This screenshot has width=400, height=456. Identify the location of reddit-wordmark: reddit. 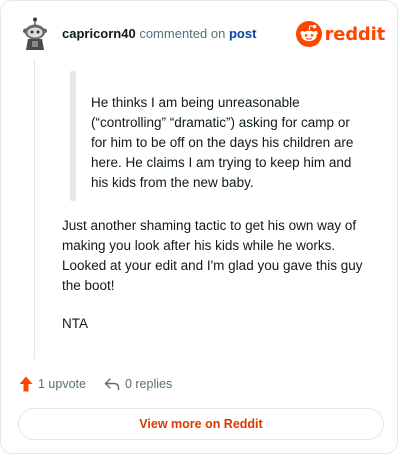
(355, 34).